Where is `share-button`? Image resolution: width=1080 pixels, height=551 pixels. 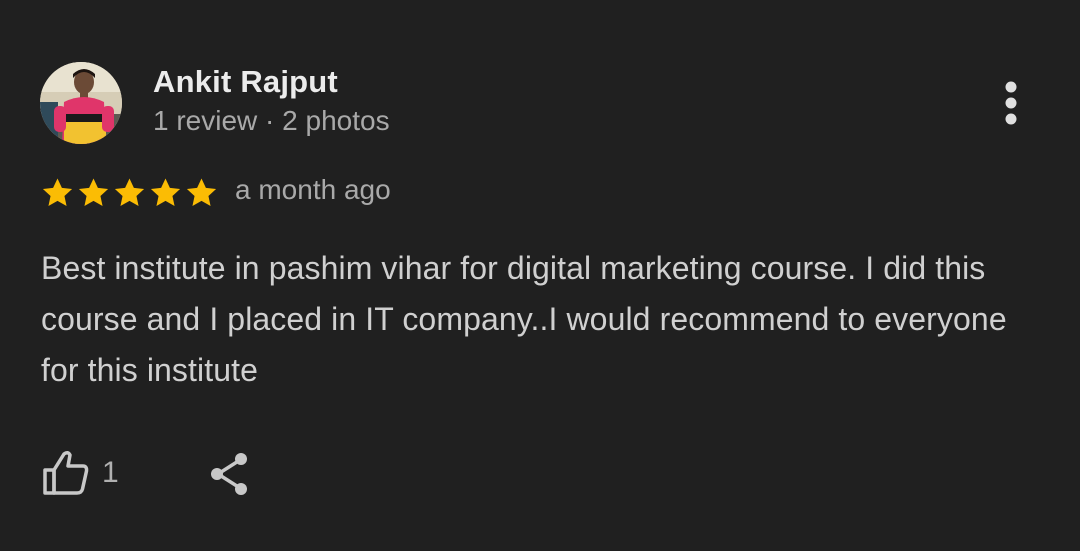
share-button is located at coordinates (230, 474).